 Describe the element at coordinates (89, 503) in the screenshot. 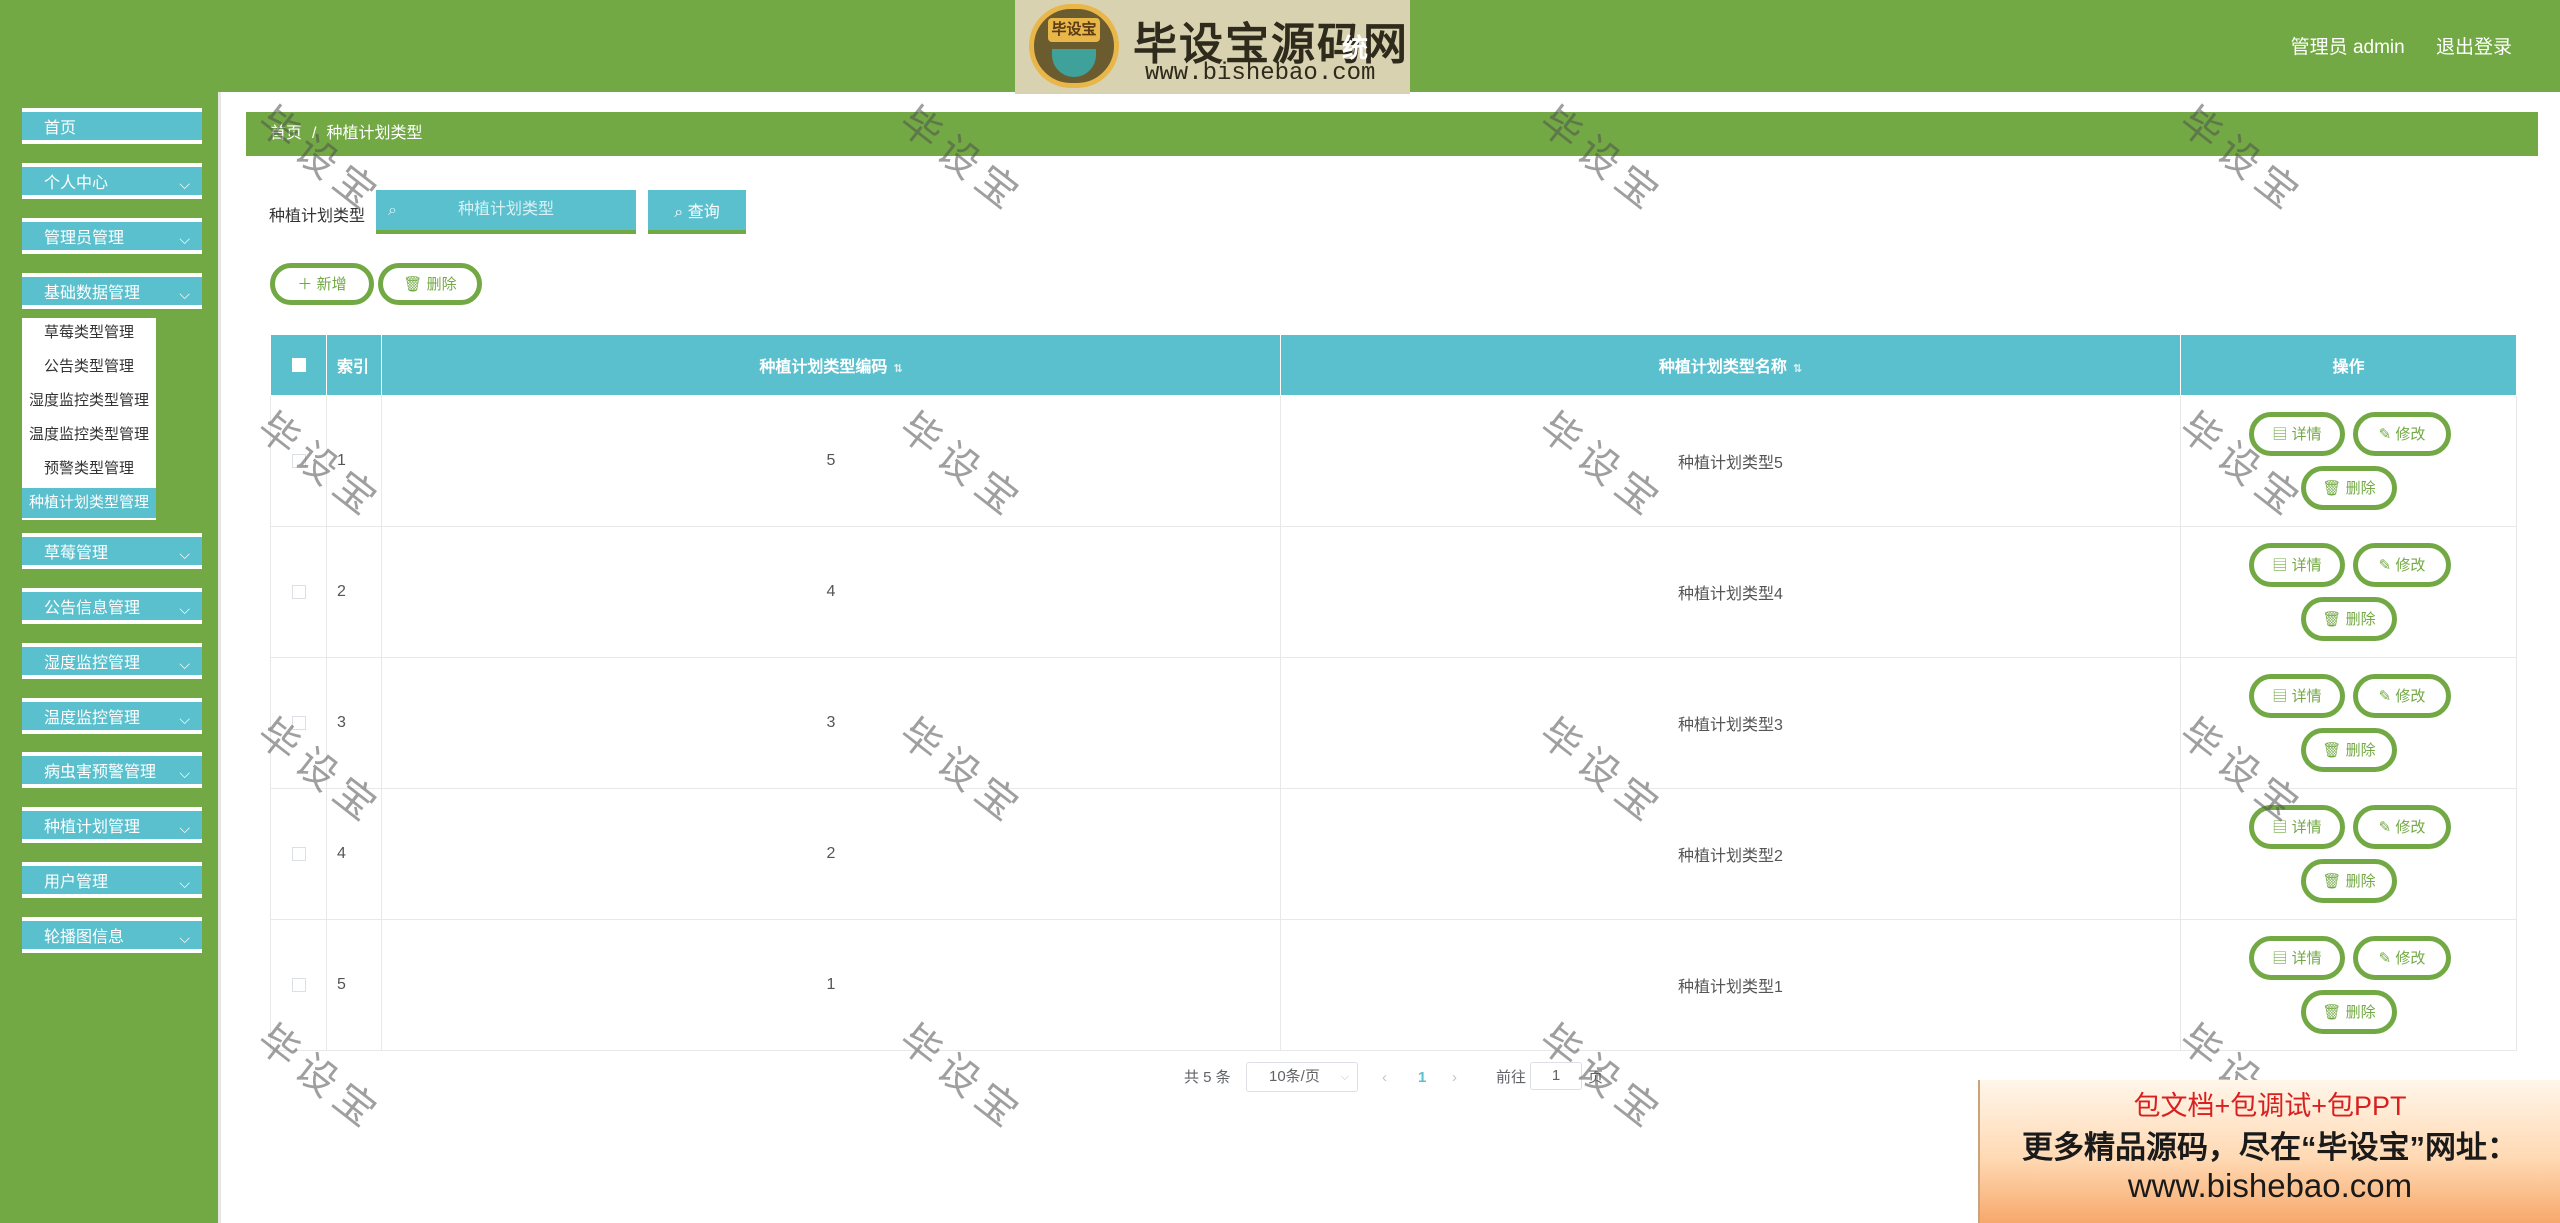

I see `submenu-planting-plan-type: 种植计划类型管理` at that location.